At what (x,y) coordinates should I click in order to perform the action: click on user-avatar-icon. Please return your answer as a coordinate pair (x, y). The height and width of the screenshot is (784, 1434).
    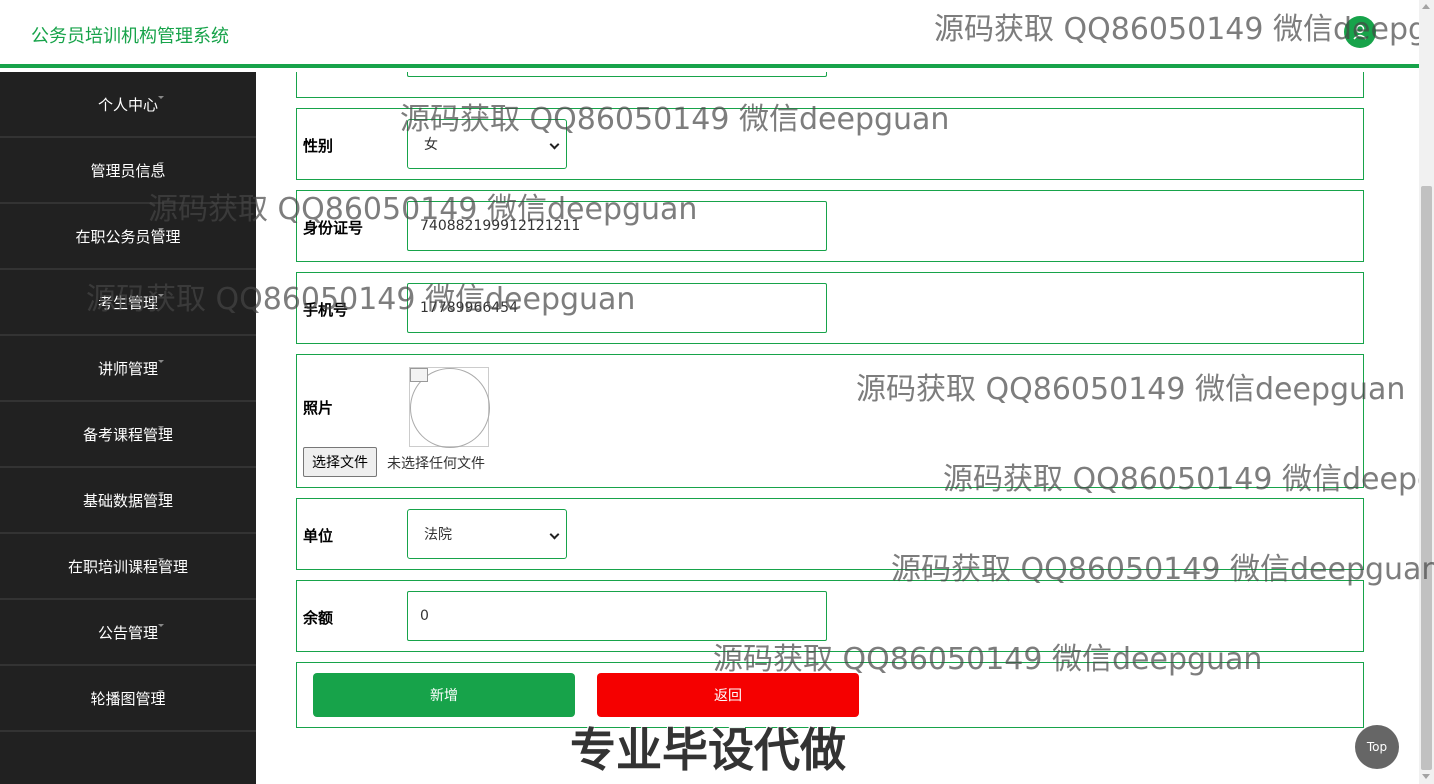
    Looking at the image, I should click on (1360, 32).